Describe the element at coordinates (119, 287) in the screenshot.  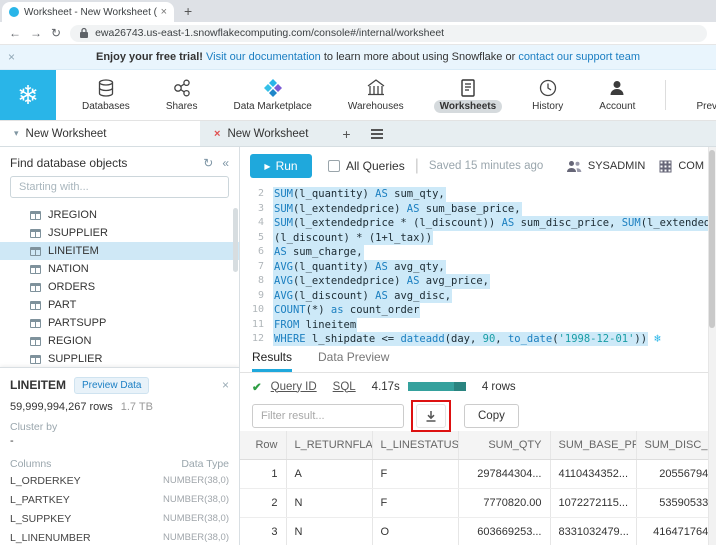
I see `tree-item-orders: ORDERS` at that location.